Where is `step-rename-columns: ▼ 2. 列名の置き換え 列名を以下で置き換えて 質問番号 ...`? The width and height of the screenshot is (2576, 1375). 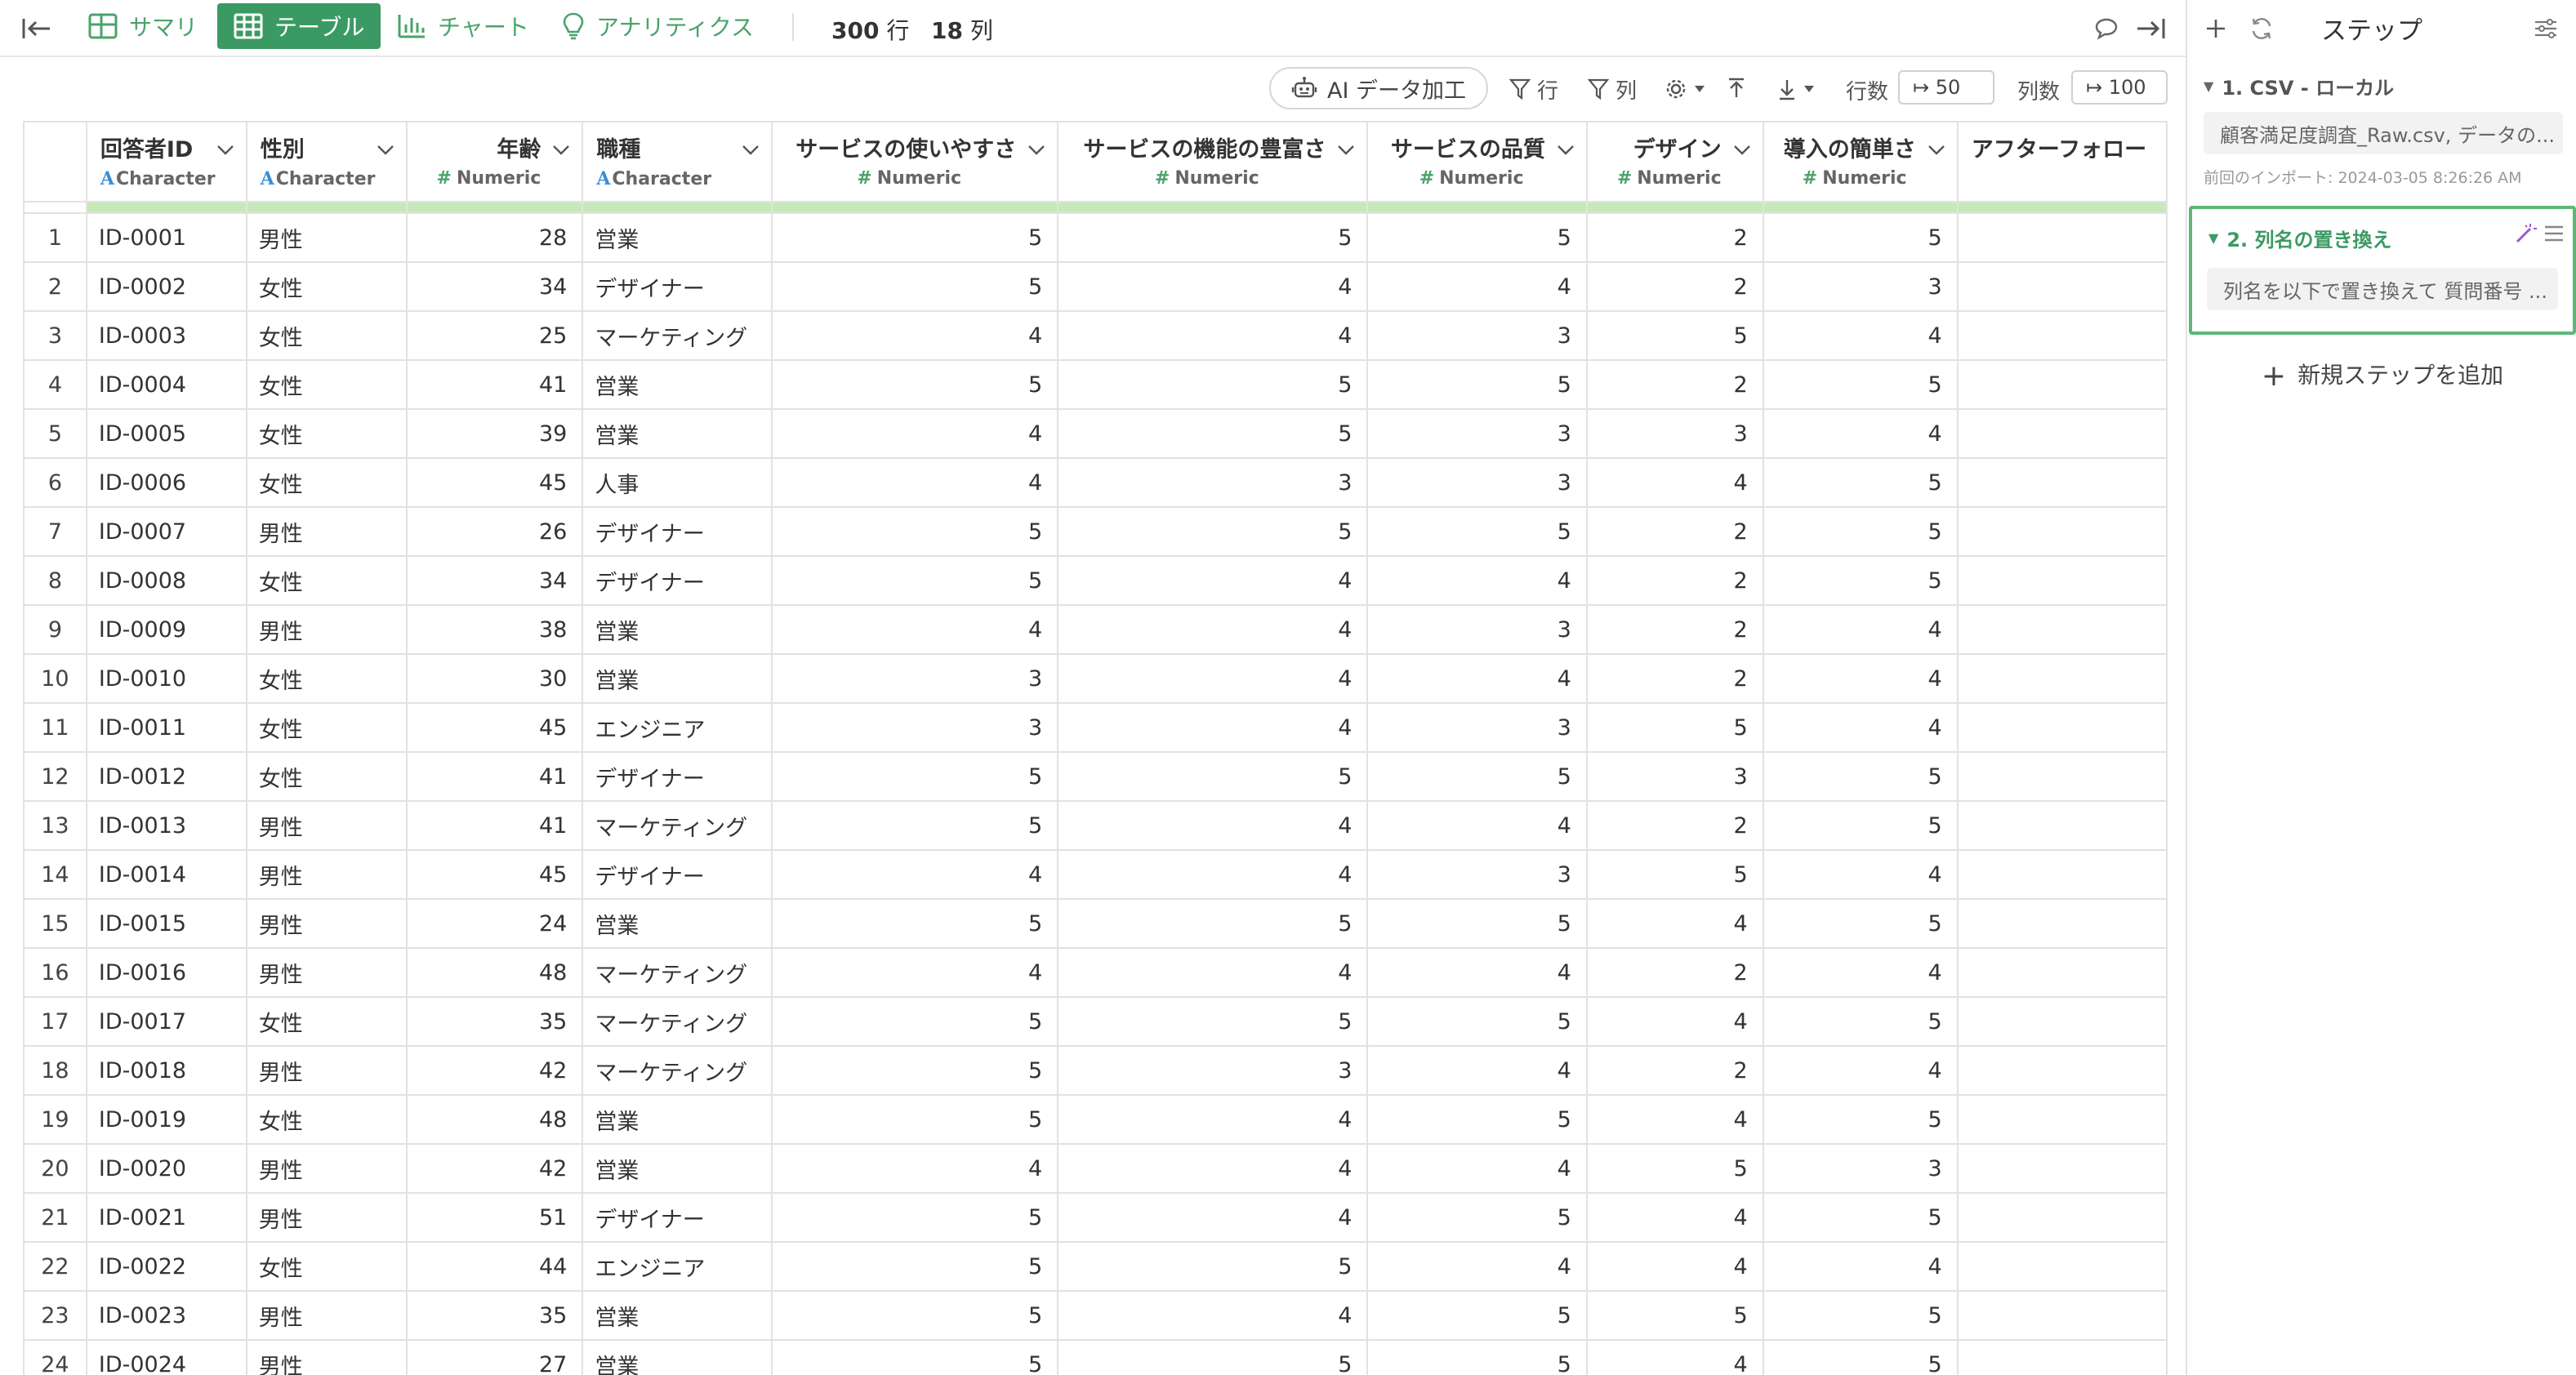
step-rename-columns: ▼ 2. 列名の置き換え 列名を以下で置き換えて 質問番号 ... is located at coordinates (2382, 270).